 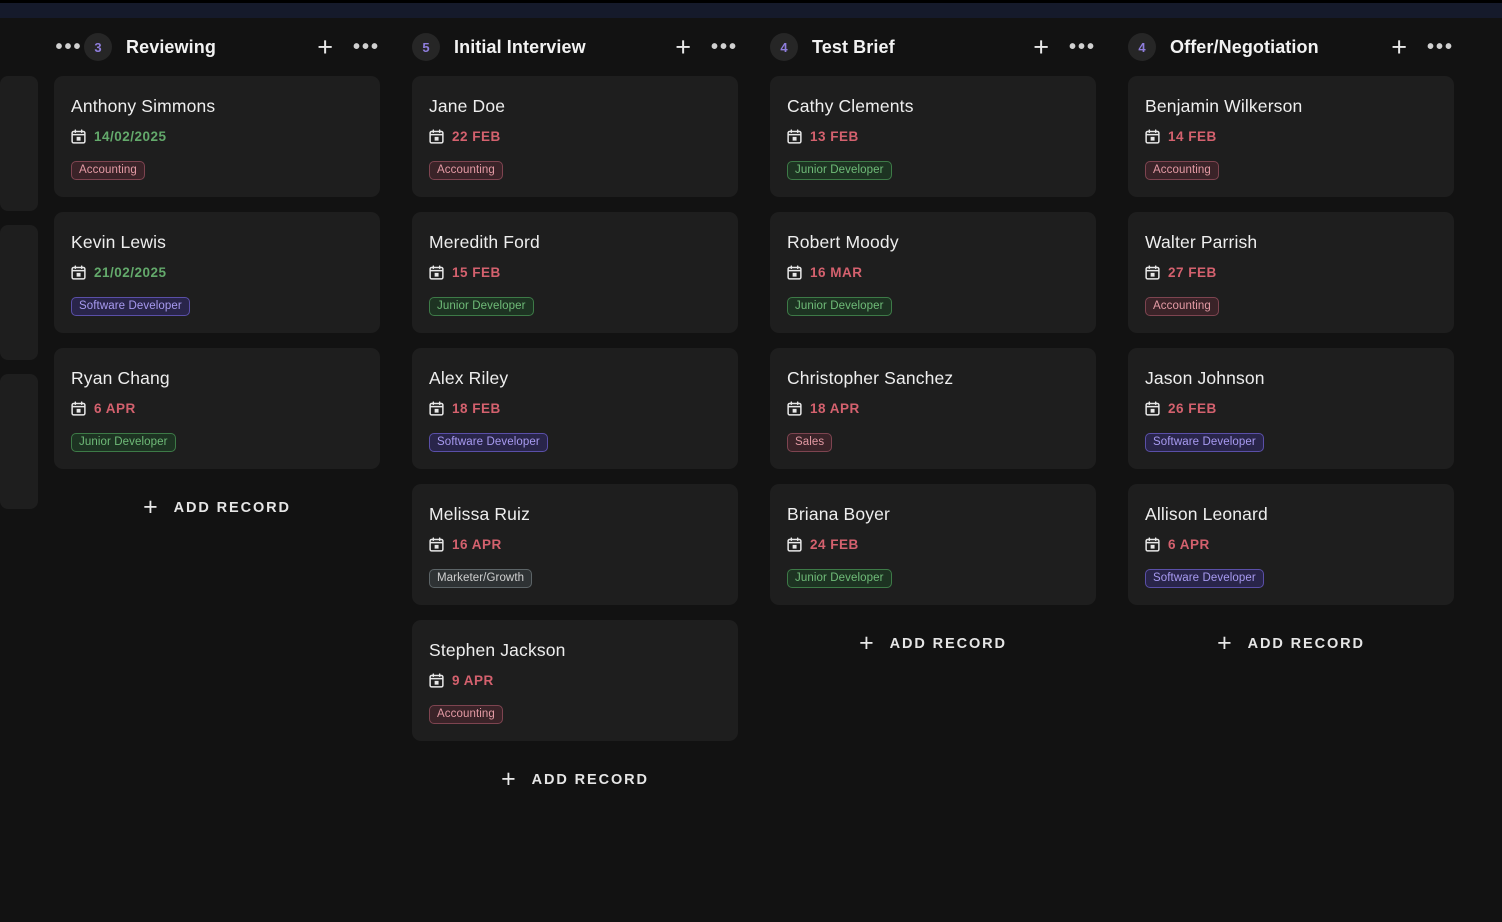 What do you see at coordinates (1205, 378) in the screenshot?
I see `card-title: Jason Johnson` at bounding box center [1205, 378].